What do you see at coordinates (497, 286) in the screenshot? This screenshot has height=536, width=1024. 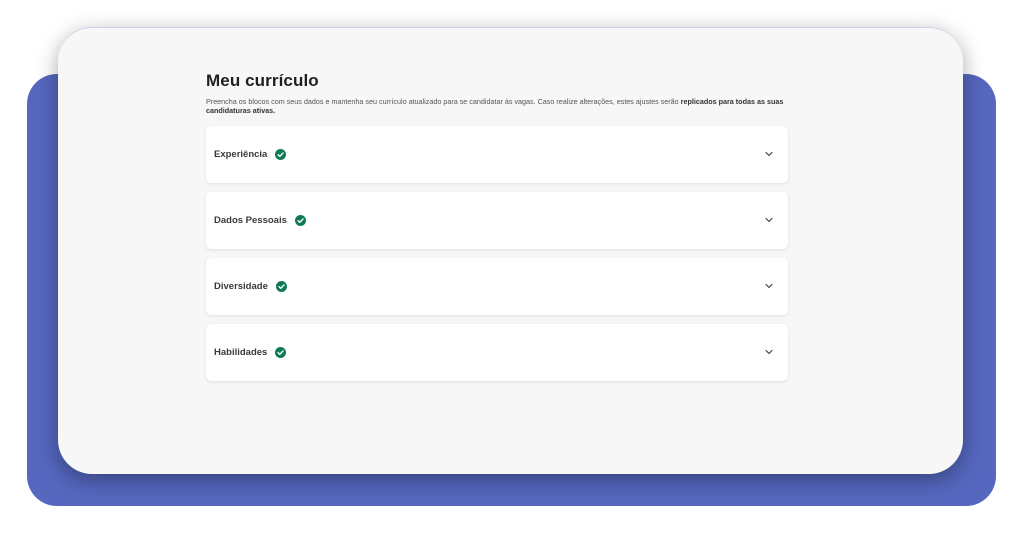 I see `section-diversidade: Diversidade` at bounding box center [497, 286].